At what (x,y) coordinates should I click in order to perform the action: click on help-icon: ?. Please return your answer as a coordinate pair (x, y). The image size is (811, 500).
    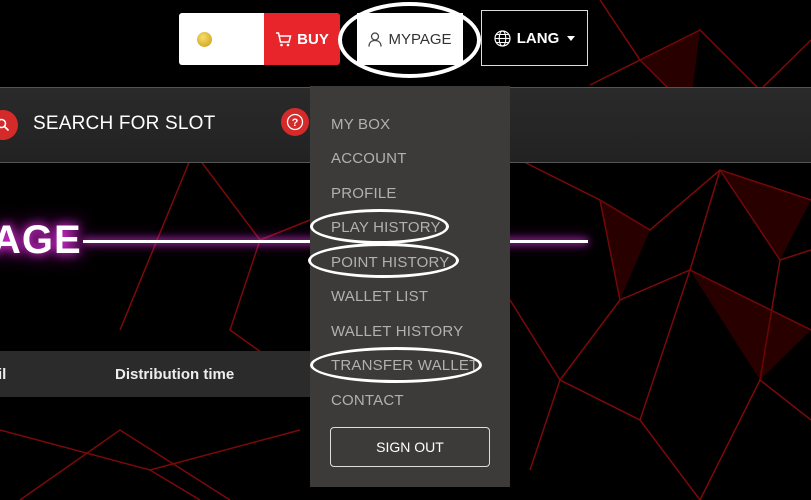
    Looking at the image, I should click on (295, 122).